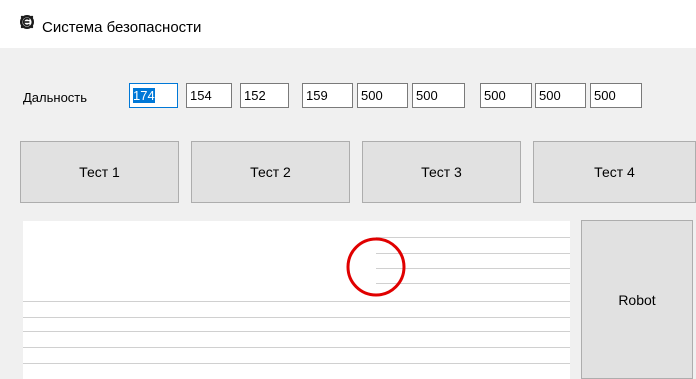  What do you see at coordinates (296, 332) in the screenshot?
I see `range-lines-lower` at bounding box center [296, 332].